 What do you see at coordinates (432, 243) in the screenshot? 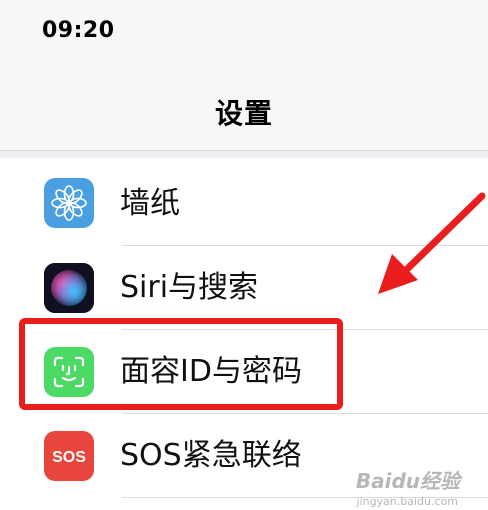
I see `red-arrow-icon` at bounding box center [432, 243].